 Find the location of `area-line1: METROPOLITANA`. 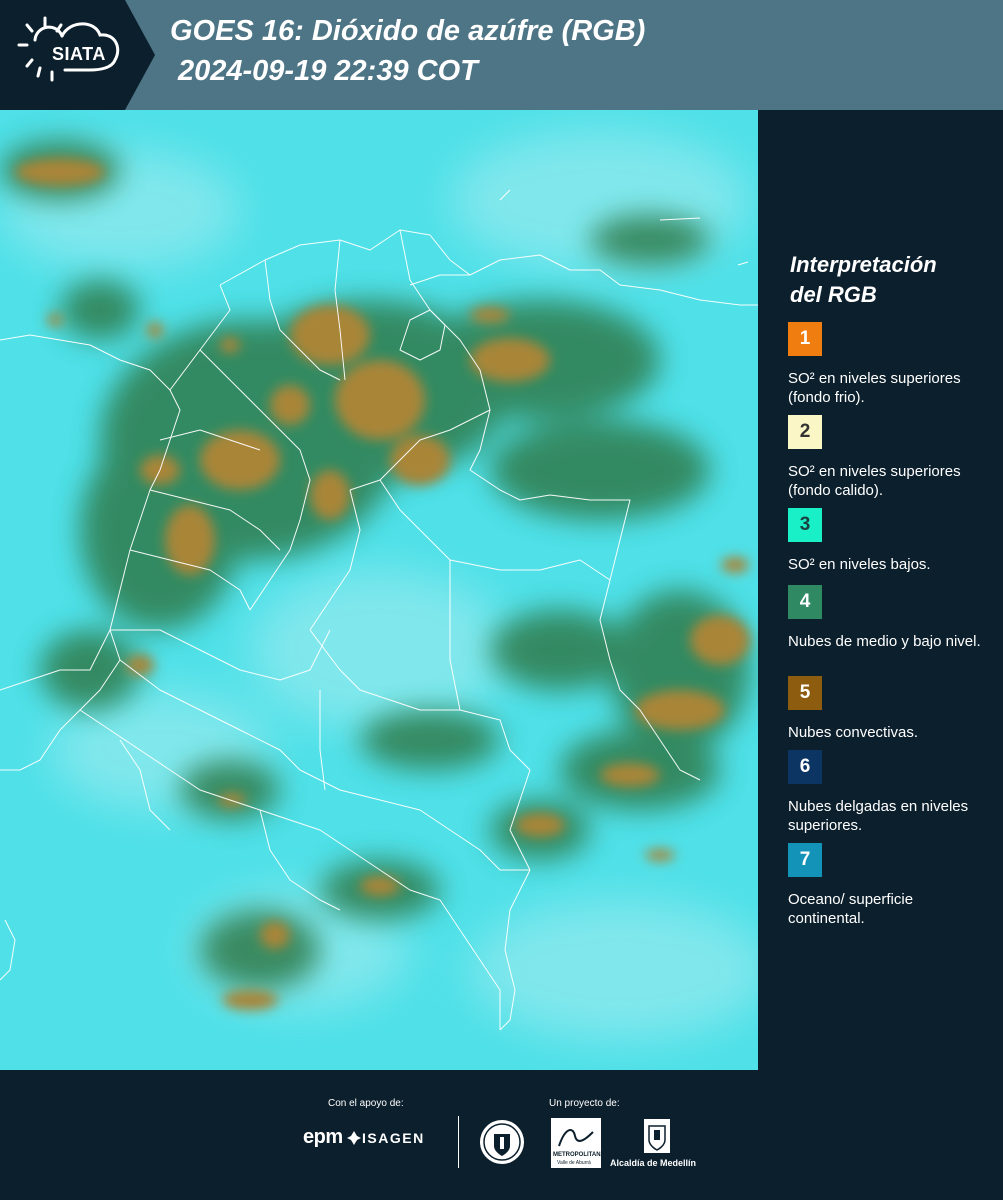

area-line1: METROPOLITANA is located at coordinates (579, 1155).